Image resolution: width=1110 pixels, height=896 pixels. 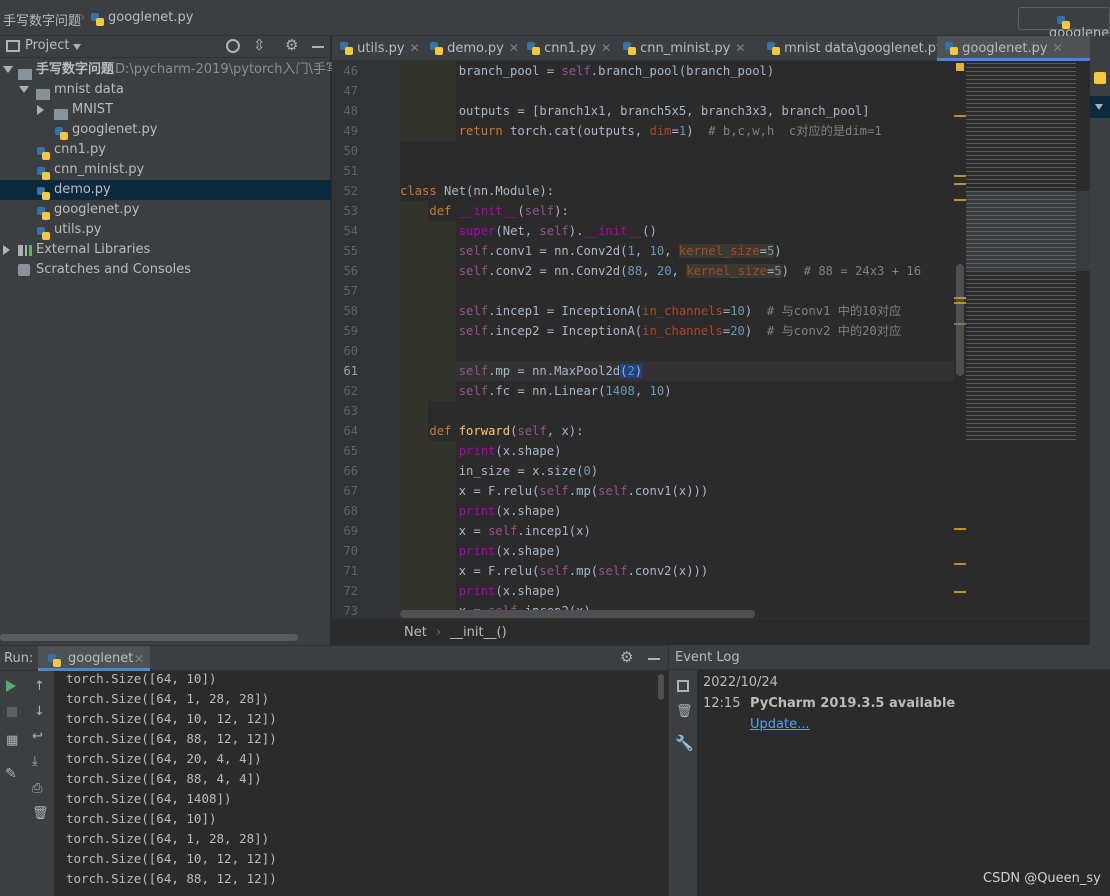 What do you see at coordinates (165, 90) in the screenshot?
I see `tree-item-mnist-data: mnist data` at bounding box center [165, 90].